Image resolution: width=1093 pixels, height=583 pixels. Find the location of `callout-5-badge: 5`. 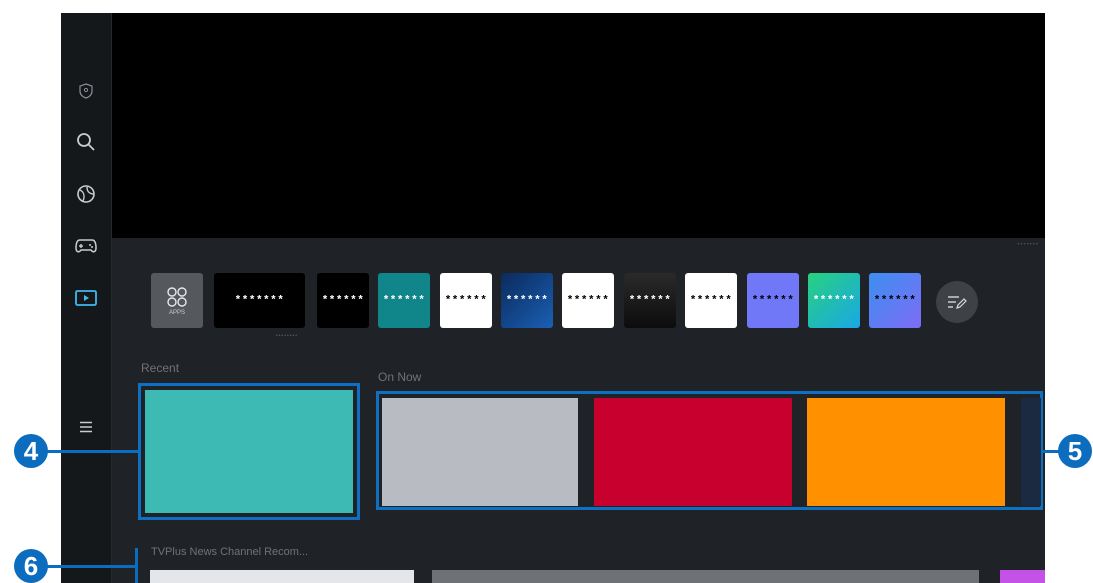

callout-5-badge: 5 is located at coordinates (1075, 451).